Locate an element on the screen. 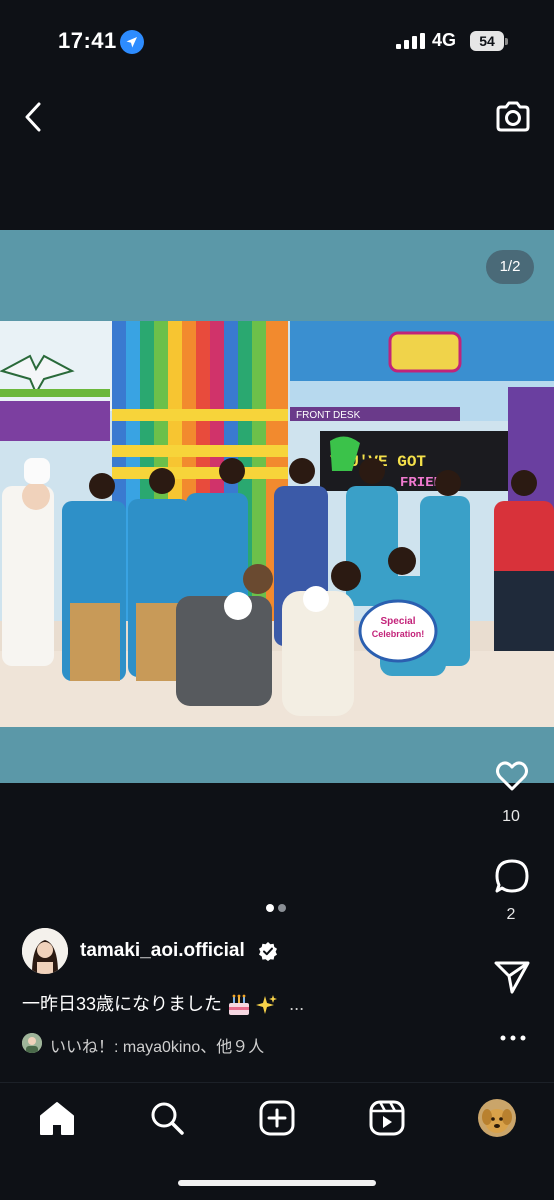 This screenshot has width=554, height=1200. home-indicator is located at coordinates (277, 1183).